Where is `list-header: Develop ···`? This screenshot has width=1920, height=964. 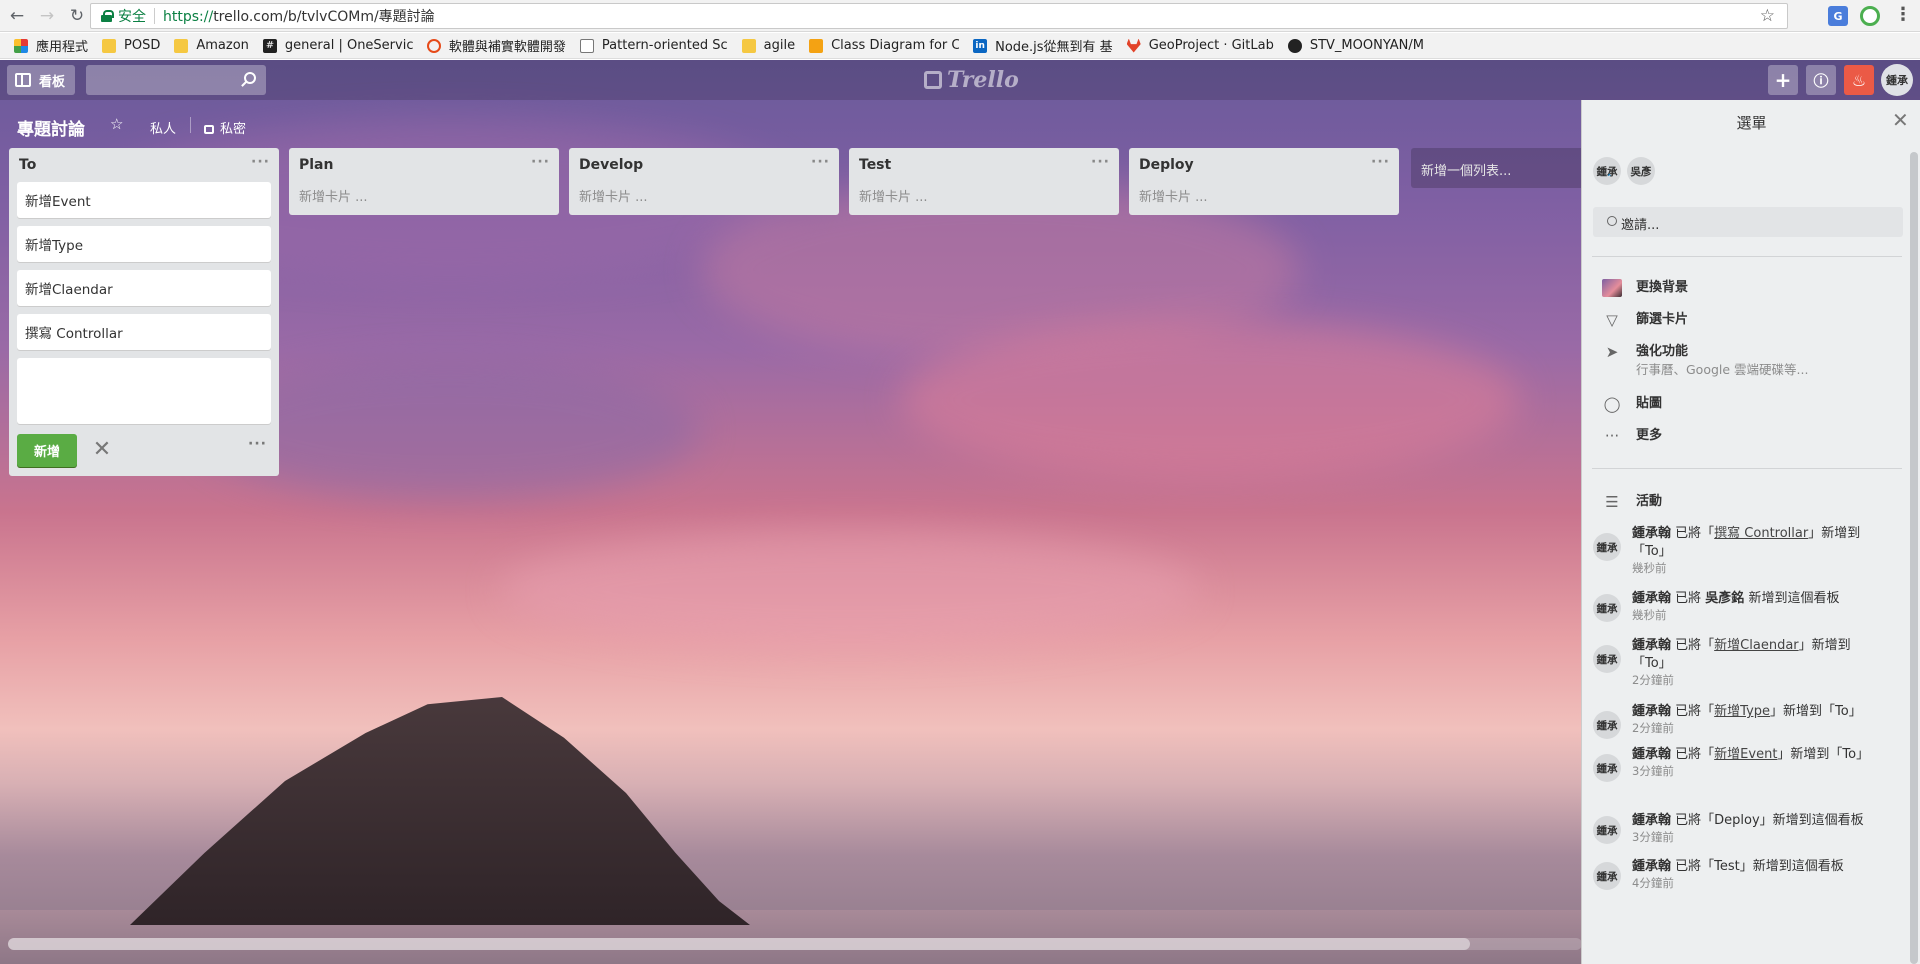
list-header: Develop ··· is located at coordinates (704, 165).